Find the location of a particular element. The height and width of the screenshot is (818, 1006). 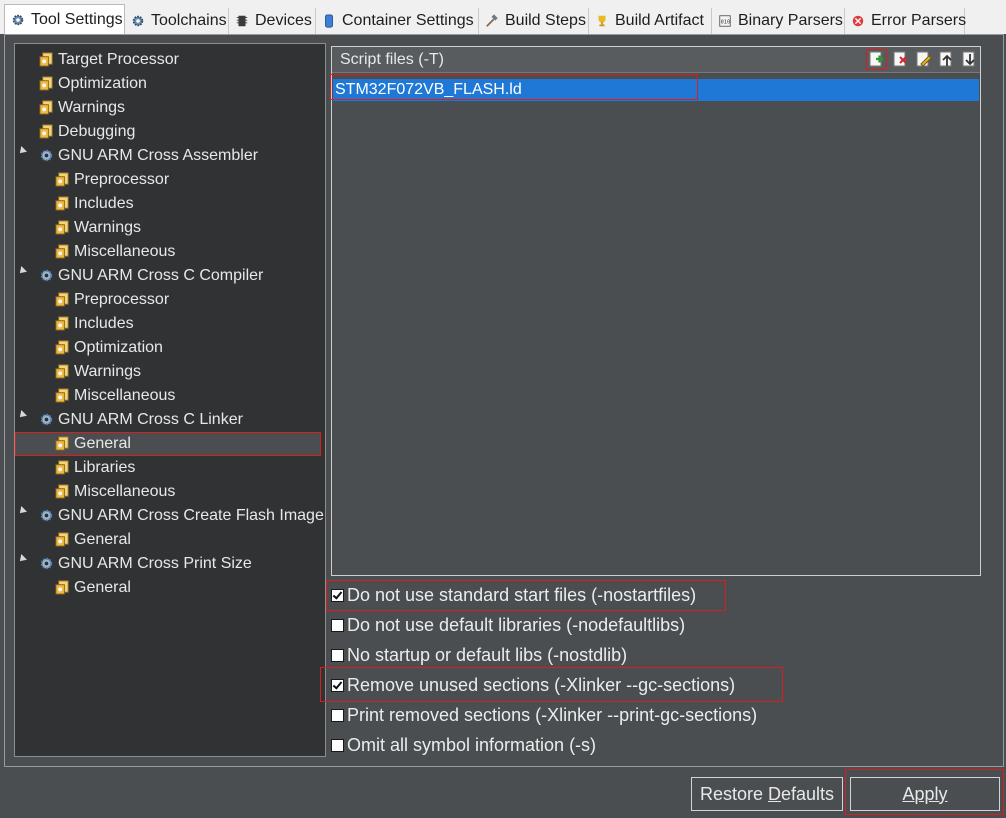

tab-tool-settings: Tool Settings is located at coordinates (64, 19).